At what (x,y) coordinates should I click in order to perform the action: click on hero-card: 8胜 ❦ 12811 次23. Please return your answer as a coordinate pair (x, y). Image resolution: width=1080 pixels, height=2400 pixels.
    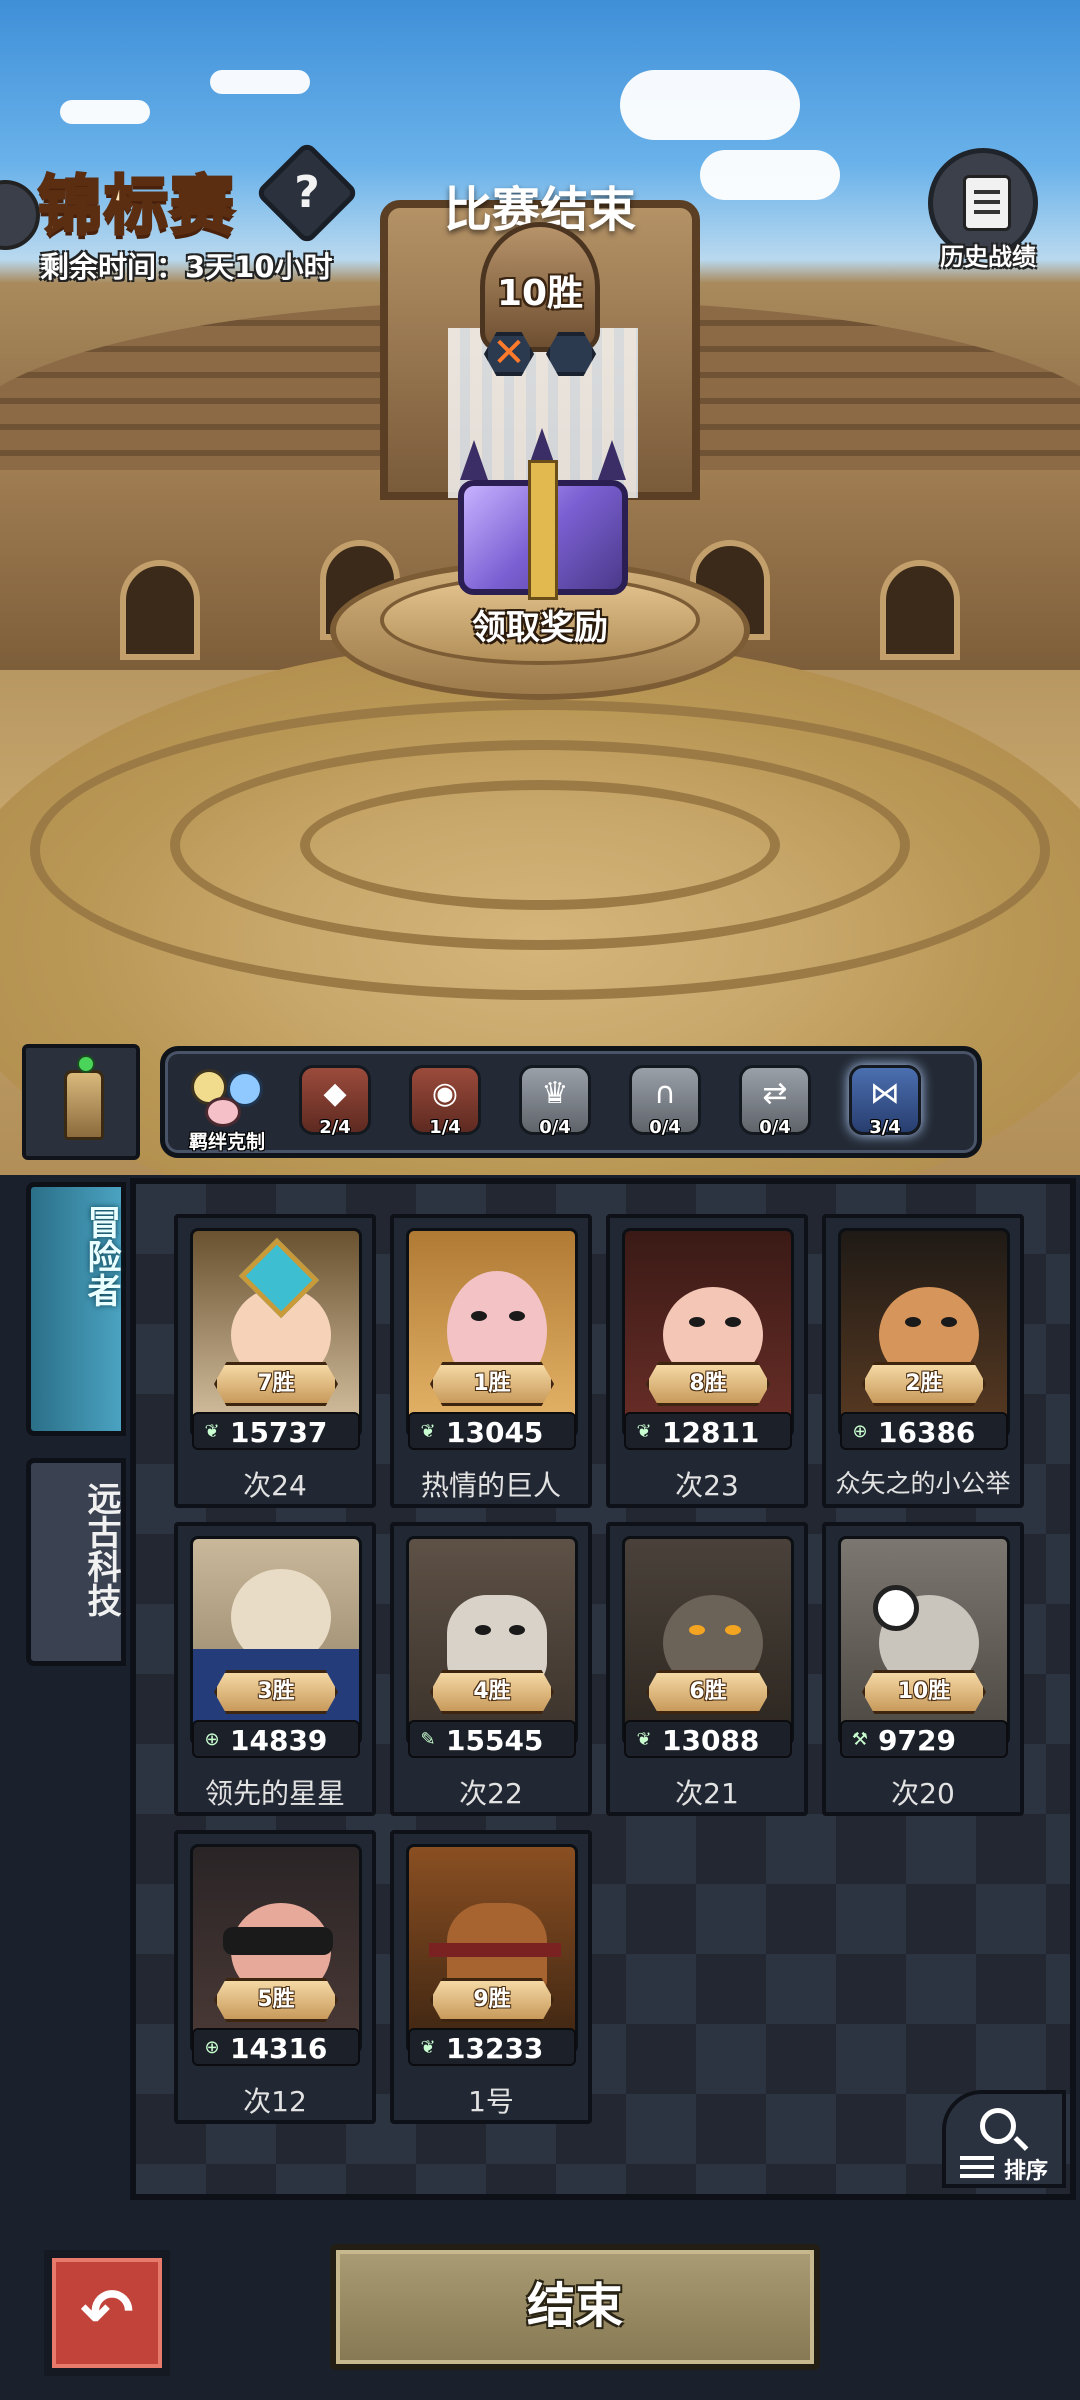
    Looking at the image, I should click on (707, 1361).